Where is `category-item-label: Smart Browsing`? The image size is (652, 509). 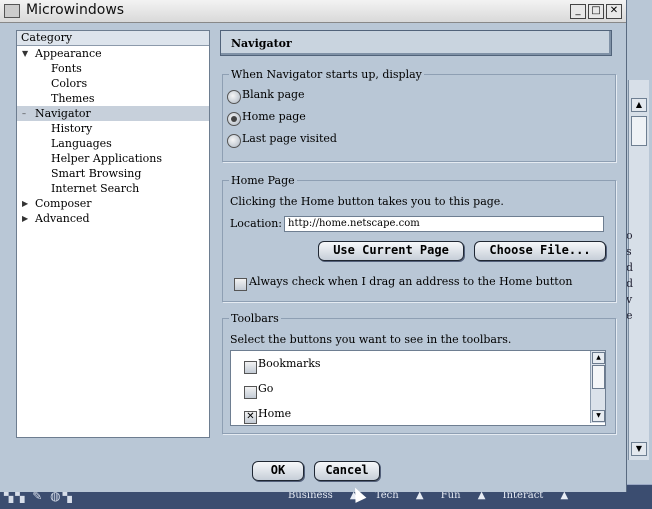 category-item-label: Smart Browsing is located at coordinates (96, 173).